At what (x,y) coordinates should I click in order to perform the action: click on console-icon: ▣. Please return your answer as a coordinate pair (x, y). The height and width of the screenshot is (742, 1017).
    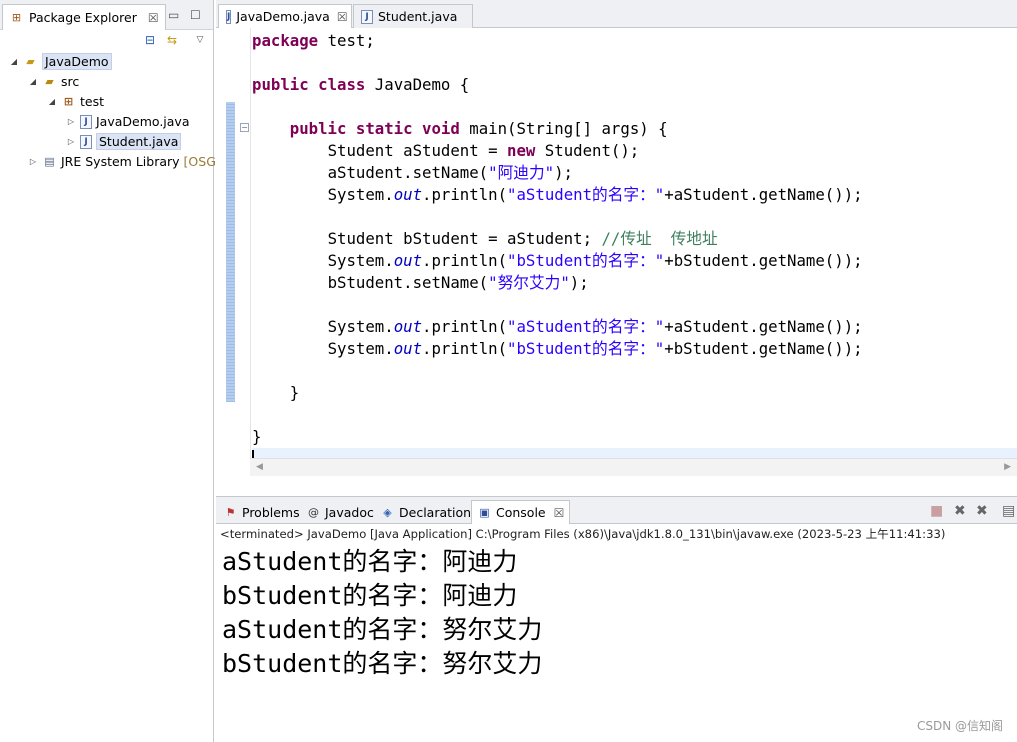
    Looking at the image, I should click on (484, 512).